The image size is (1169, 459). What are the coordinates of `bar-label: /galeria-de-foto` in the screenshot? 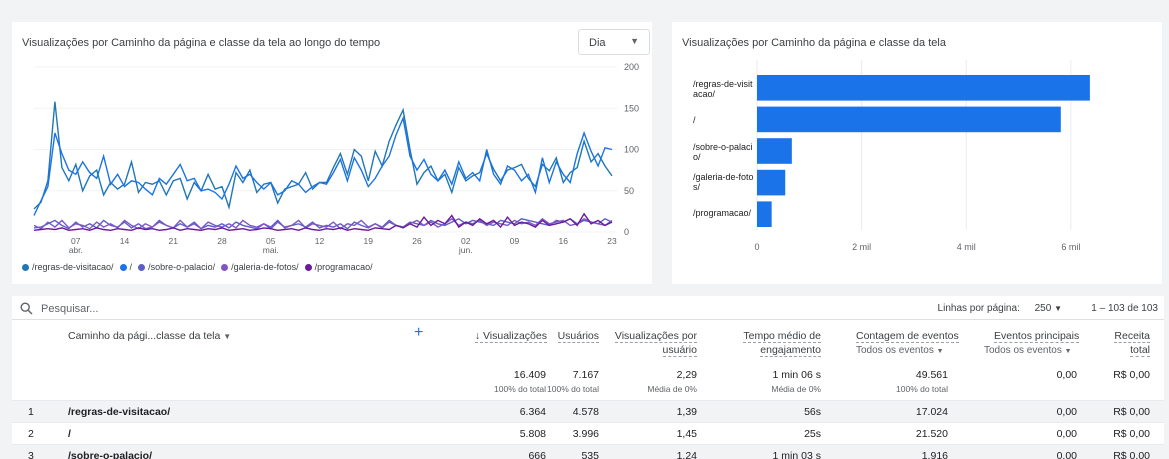 It's located at (723, 177).